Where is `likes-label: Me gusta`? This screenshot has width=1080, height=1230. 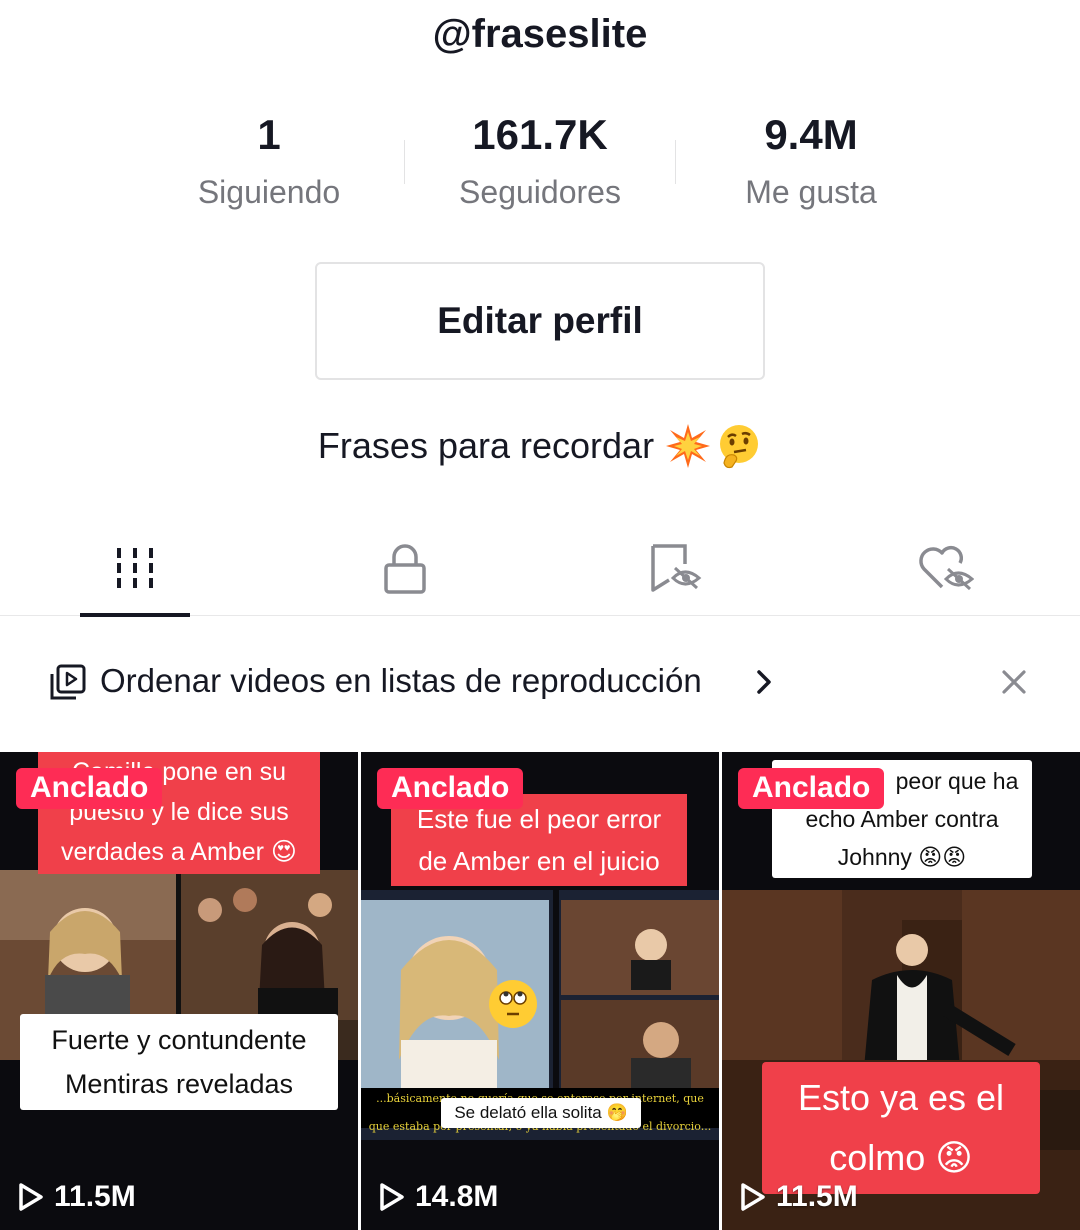 likes-label: Me gusta is located at coordinates (811, 192).